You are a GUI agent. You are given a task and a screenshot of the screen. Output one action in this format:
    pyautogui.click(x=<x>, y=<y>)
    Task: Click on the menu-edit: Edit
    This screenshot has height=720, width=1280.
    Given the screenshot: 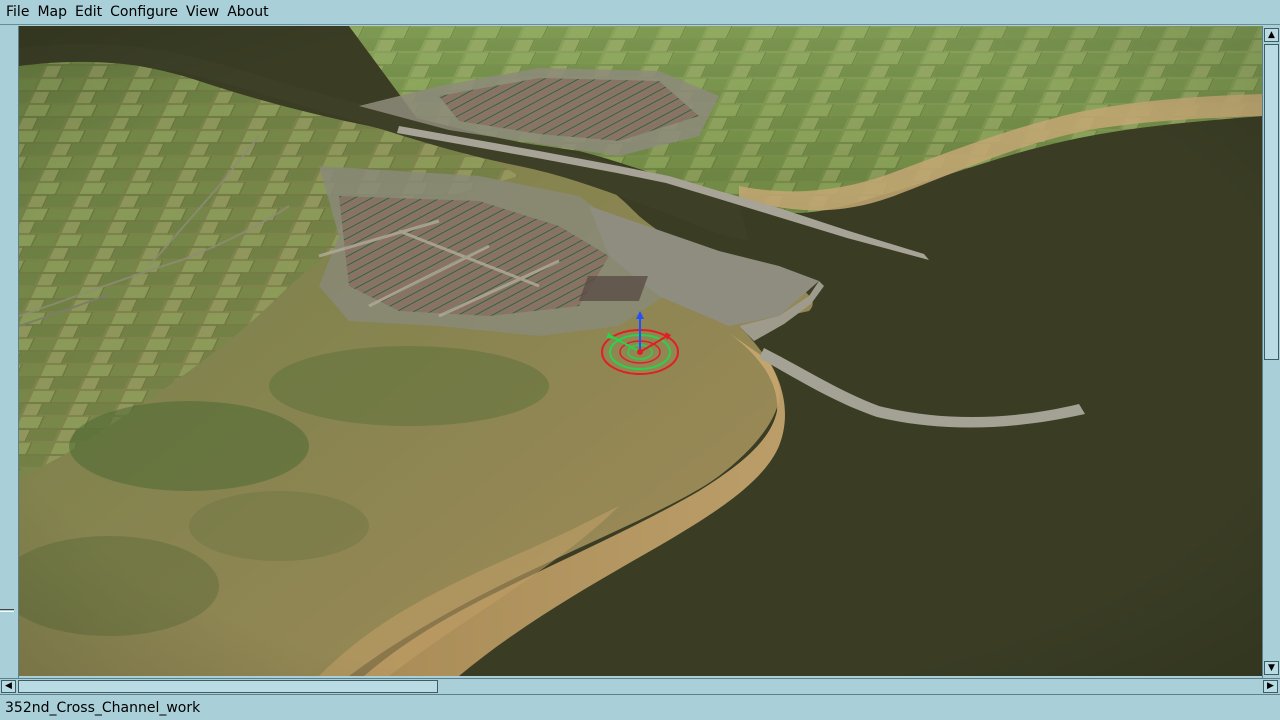 What is the action you would take?
    pyautogui.click(x=88, y=12)
    